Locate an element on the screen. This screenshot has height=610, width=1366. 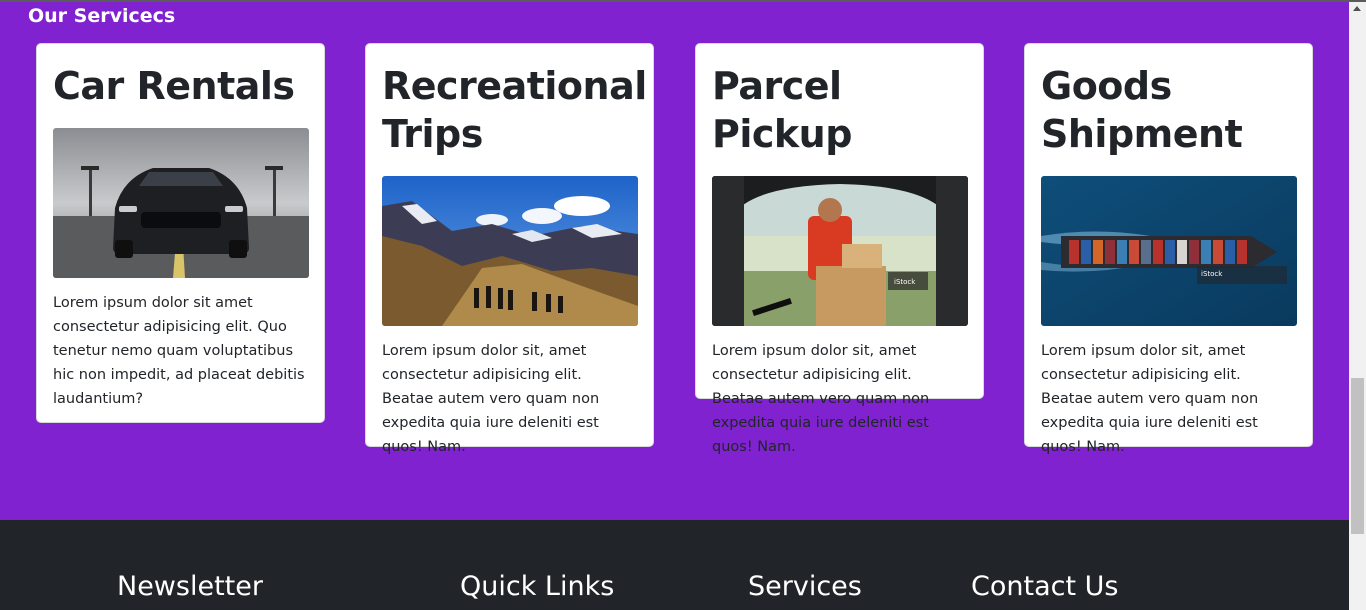
card-title: Goods Shipment is located at coordinates (1142, 110).